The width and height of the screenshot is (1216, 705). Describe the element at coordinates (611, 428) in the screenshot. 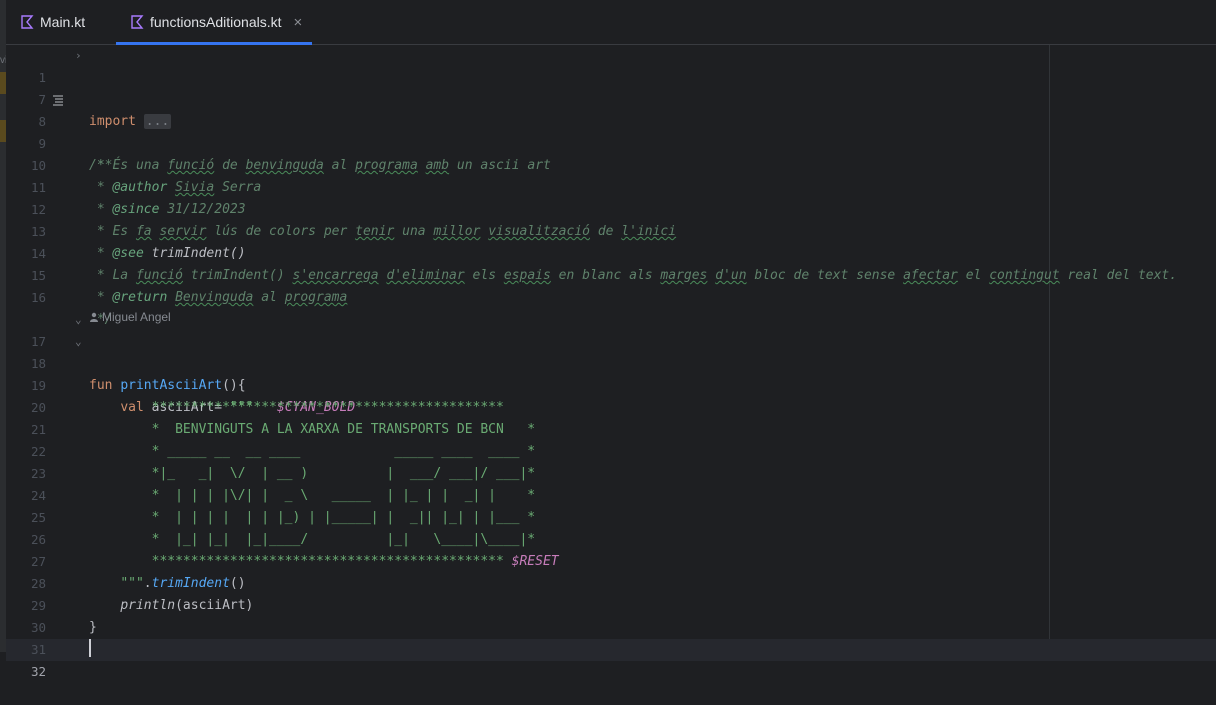

I see `code-line: 21 * _____ __ __ ____ _____ ____ ____ *` at that location.